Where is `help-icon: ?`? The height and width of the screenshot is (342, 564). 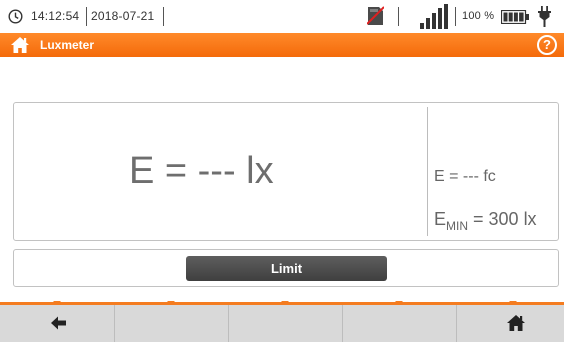
help-icon: ? is located at coordinates (547, 45).